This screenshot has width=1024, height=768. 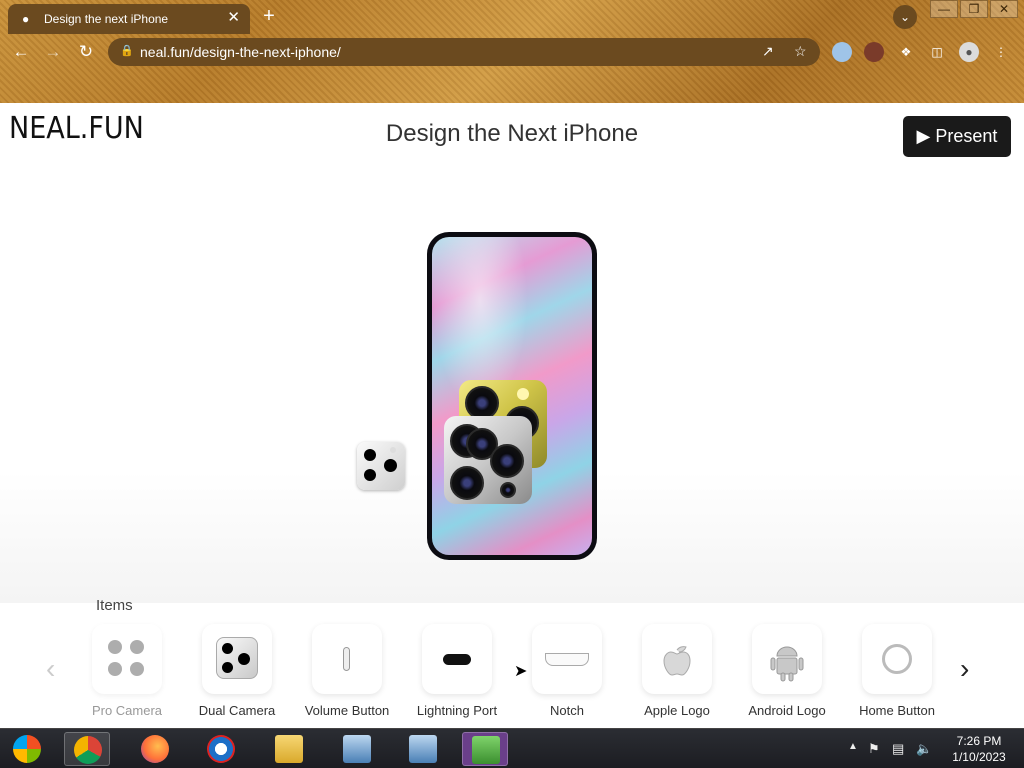 I want to click on item-label: Volume Button, so click(x=347, y=710).